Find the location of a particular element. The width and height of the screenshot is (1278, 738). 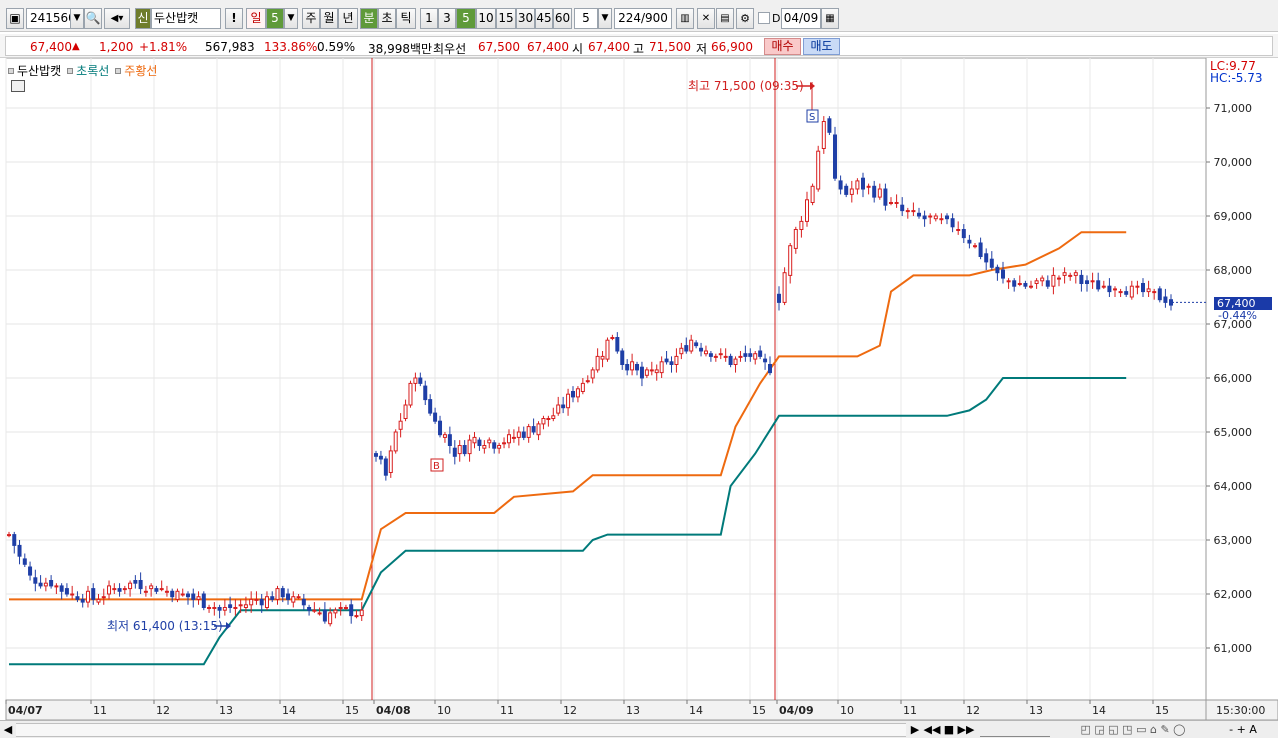

minute-option-3: 3 is located at coordinates (447, 18).